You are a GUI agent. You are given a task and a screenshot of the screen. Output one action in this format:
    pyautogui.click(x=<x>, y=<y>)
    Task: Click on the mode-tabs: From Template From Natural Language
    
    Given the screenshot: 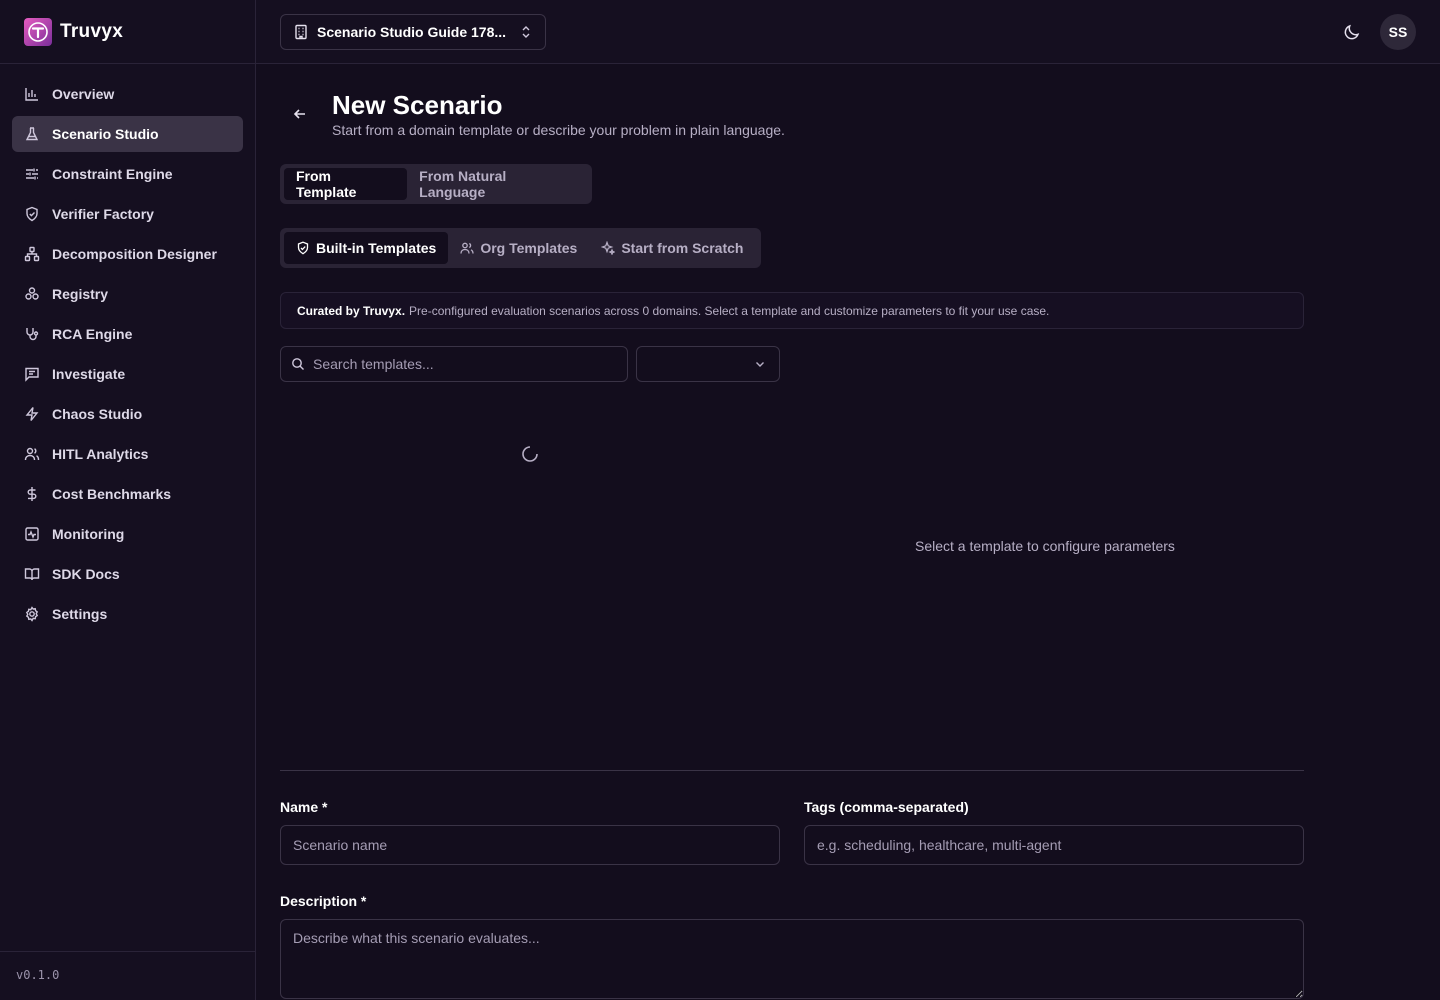 What is the action you would take?
    pyautogui.click(x=436, y=184)
    